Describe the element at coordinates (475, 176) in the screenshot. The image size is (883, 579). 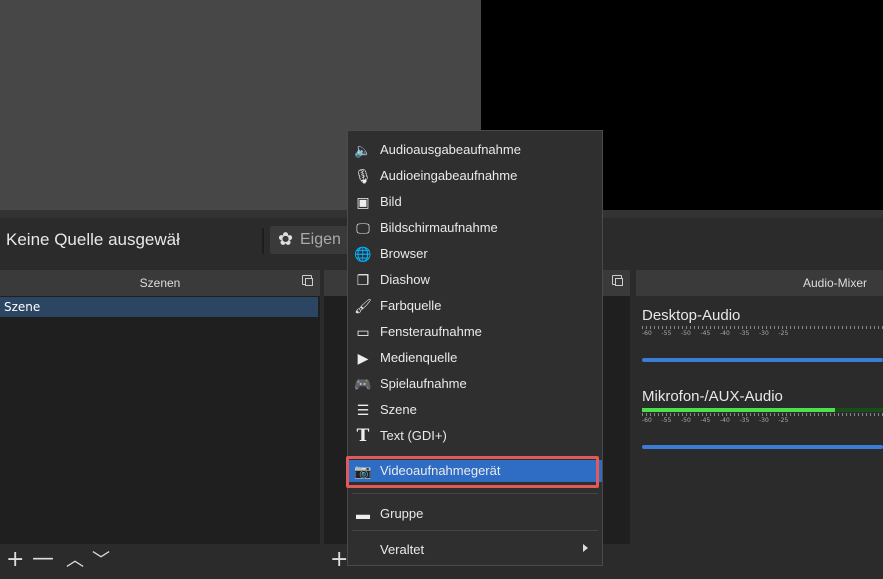
I see `menu-item-audio-input: 🎙 Audioeingabeaufnahme` at that location.